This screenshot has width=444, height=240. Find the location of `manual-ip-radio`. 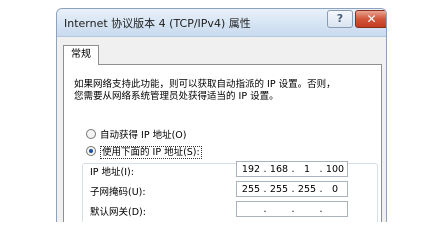

manual-ip-radio is located at coordinates (91, 151).